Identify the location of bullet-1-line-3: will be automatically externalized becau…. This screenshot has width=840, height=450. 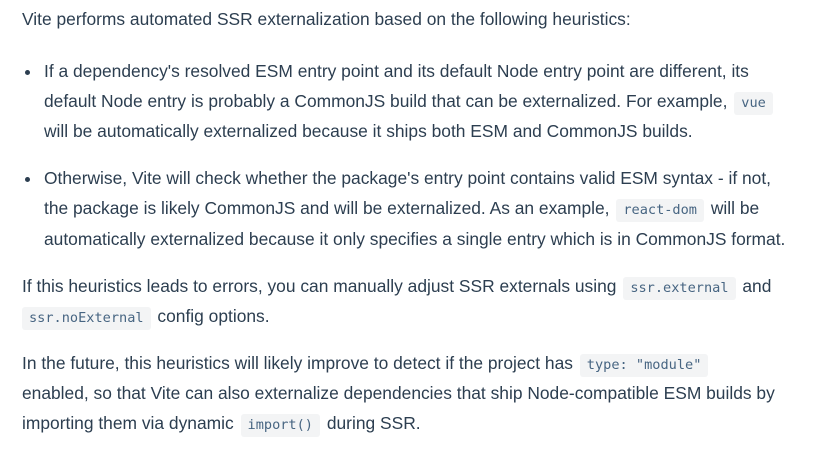
(368, 131).